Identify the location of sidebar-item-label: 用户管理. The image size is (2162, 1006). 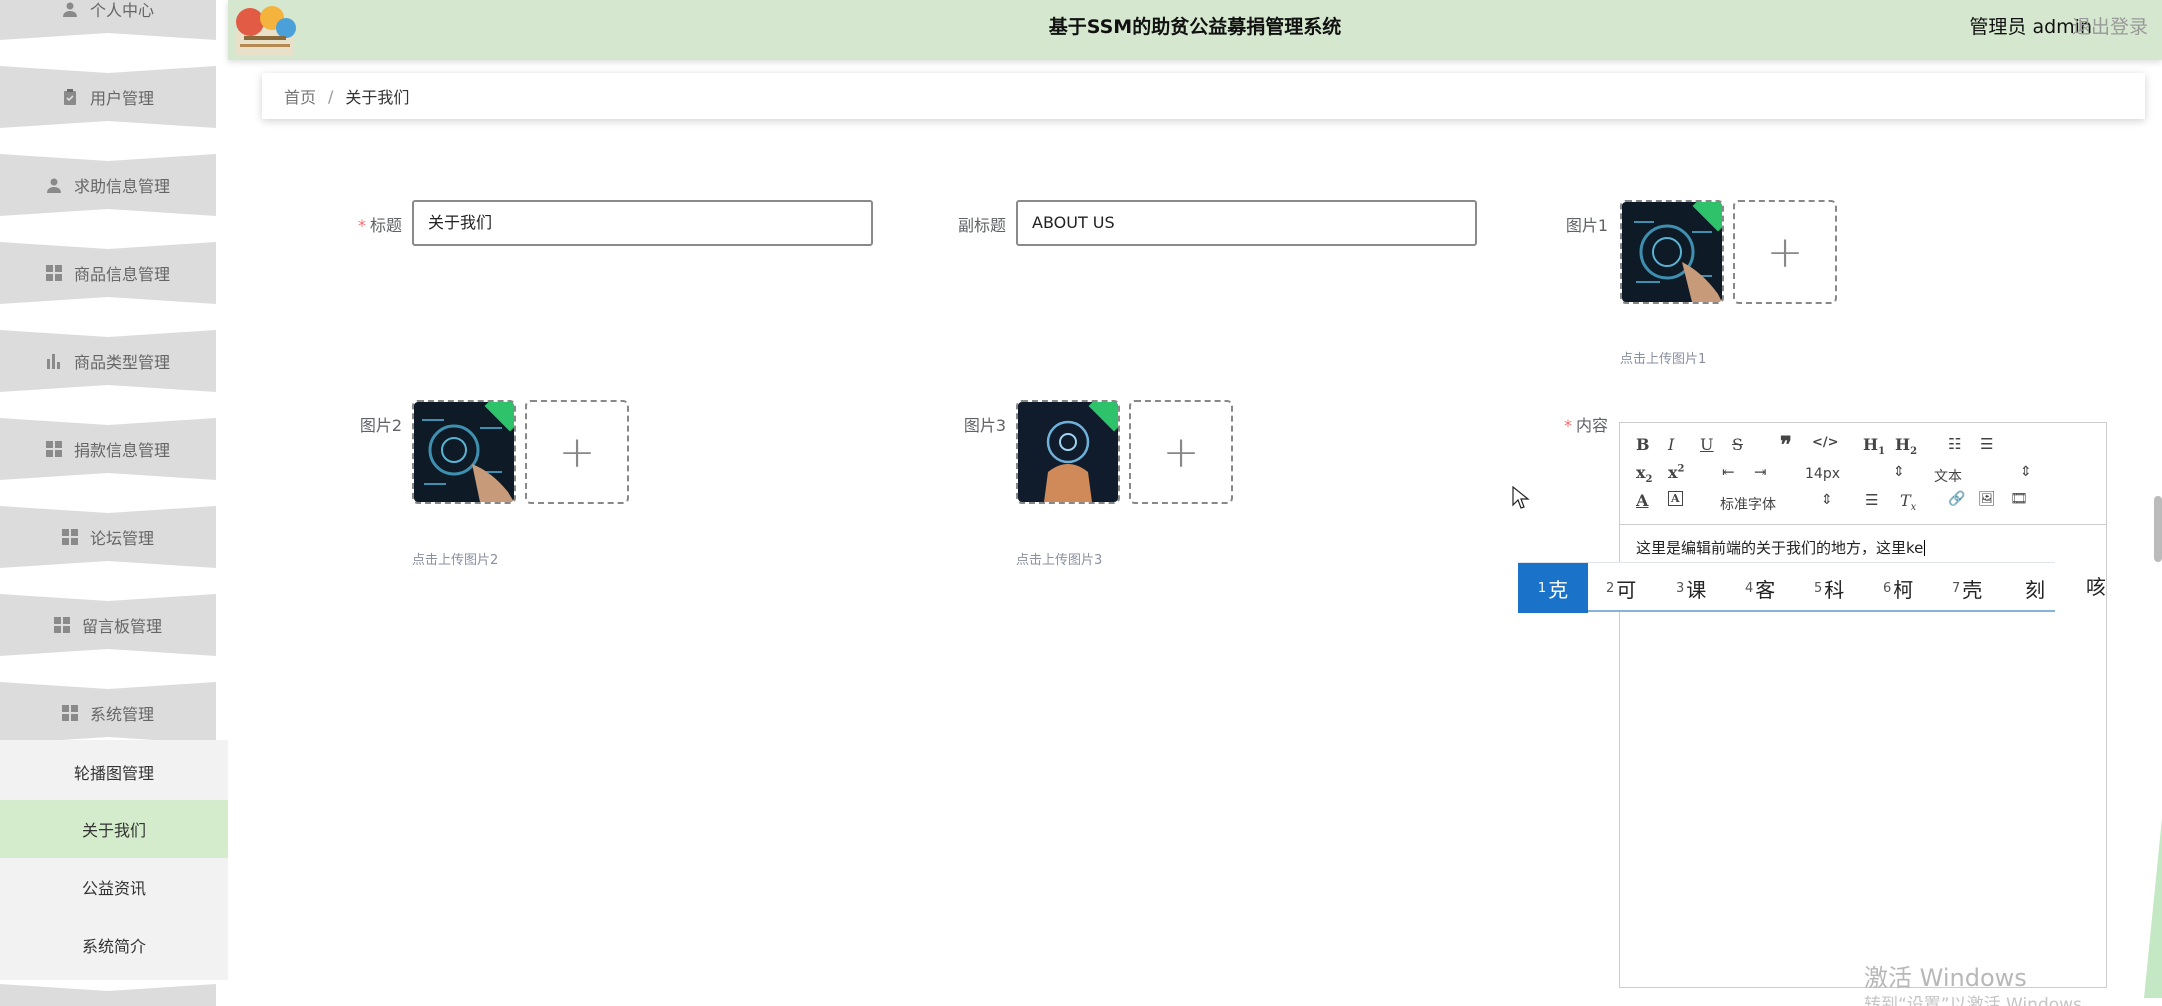
(121, 98).